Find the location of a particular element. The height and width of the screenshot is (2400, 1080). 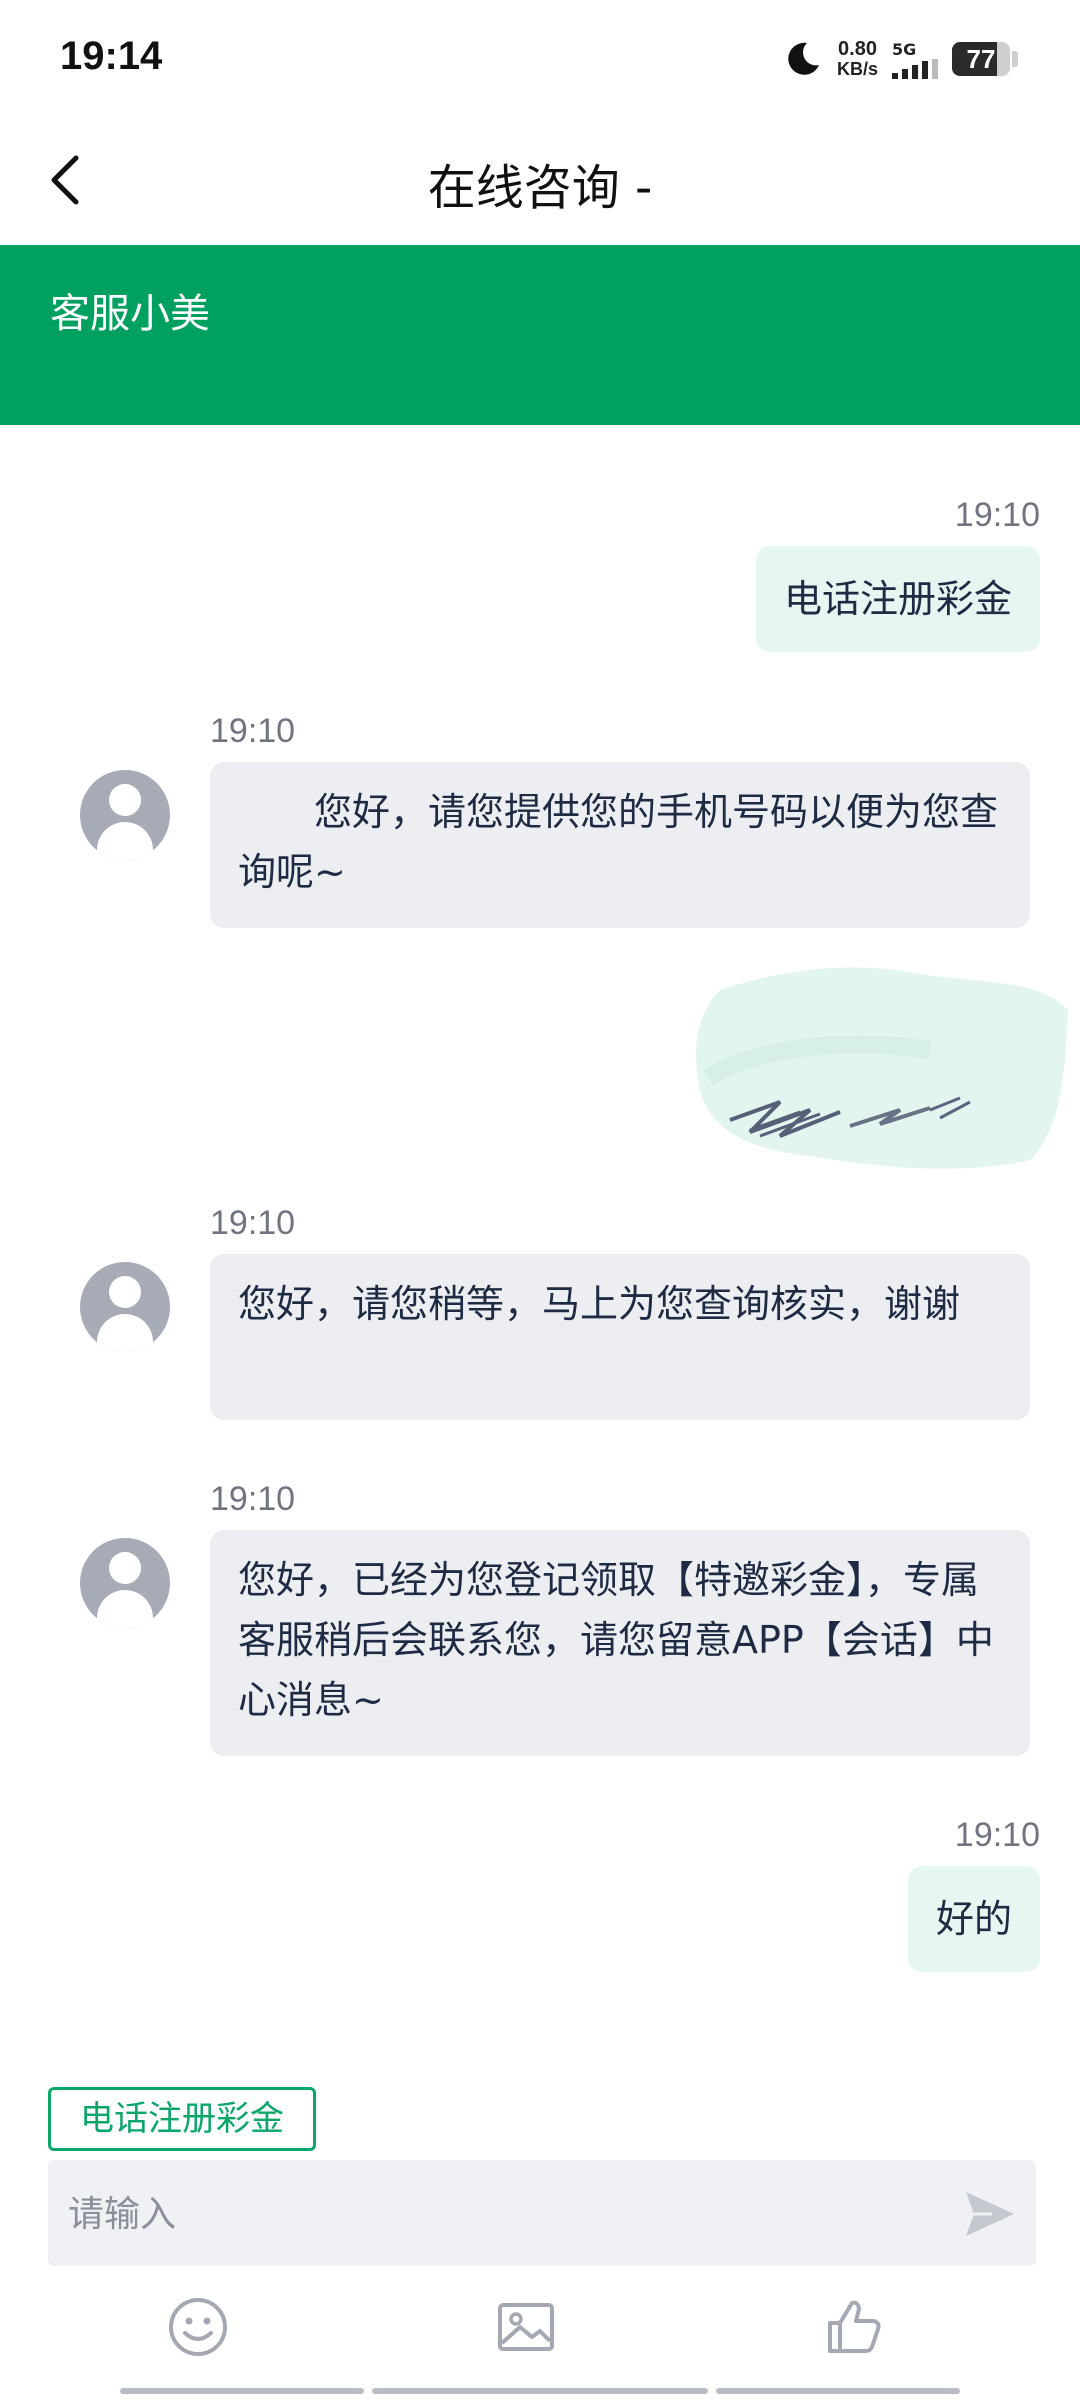

status-bar: 19:14 0.80 KB/s 5G 77 is located at coordinates (540, 60).